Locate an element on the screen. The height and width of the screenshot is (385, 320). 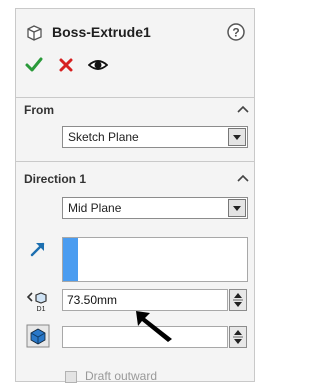
direction-selection-box is located at coordinates (155, 259).